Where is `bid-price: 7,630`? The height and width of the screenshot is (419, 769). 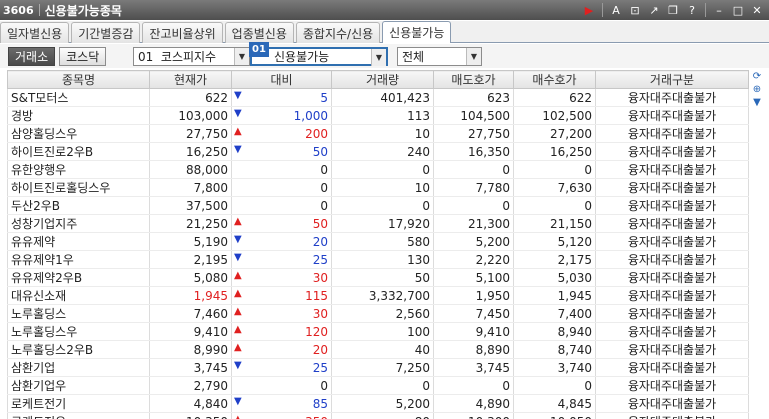
bid-price: 7,630 is located at coordinates (554, 187).